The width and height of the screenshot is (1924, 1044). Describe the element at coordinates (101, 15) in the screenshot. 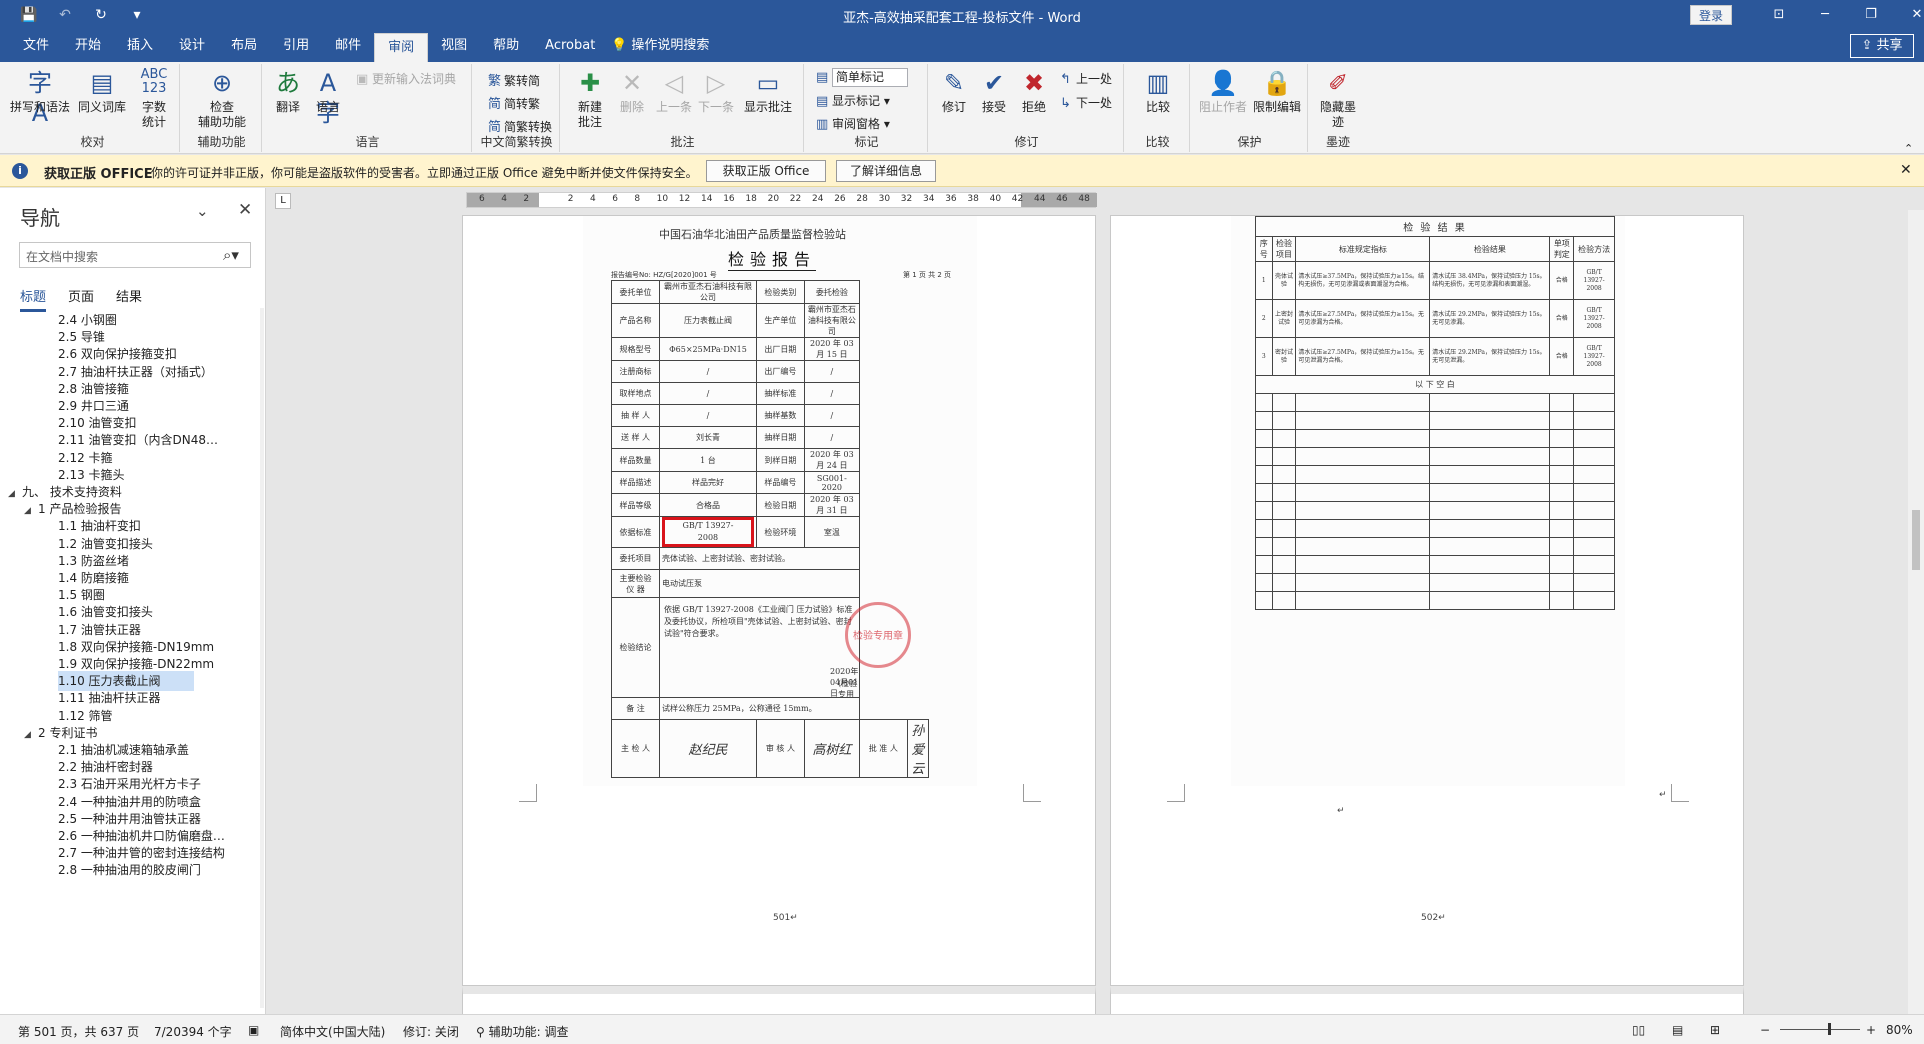

I see `refresh-icon: ↻` at that location.